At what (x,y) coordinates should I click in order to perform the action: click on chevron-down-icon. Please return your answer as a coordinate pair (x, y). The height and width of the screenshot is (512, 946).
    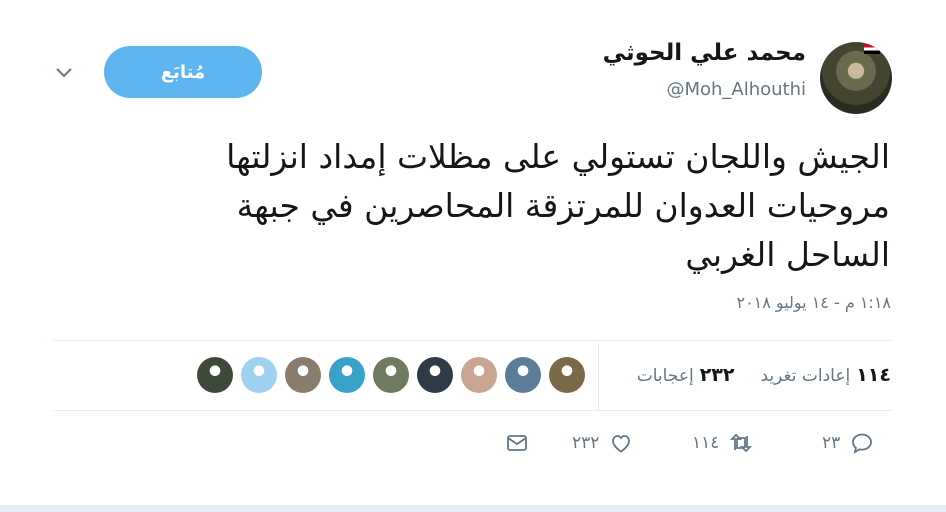
    Looking at the image, I should click on (64, 72).